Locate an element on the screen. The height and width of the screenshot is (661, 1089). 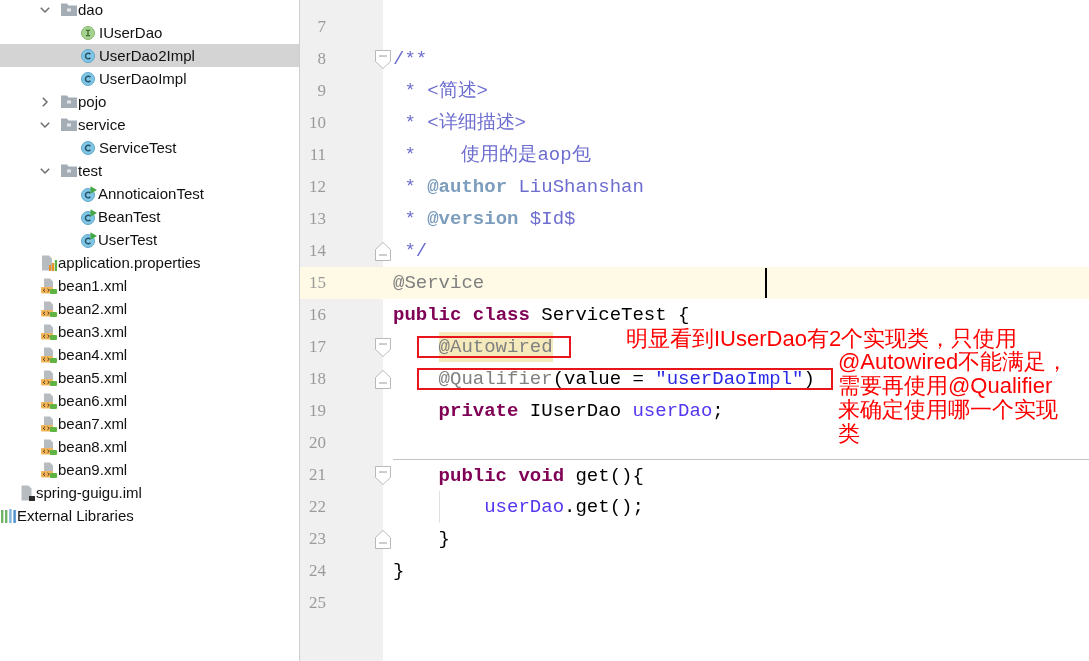
code-line: userDao.get(); is located at coordinates (564, 507).